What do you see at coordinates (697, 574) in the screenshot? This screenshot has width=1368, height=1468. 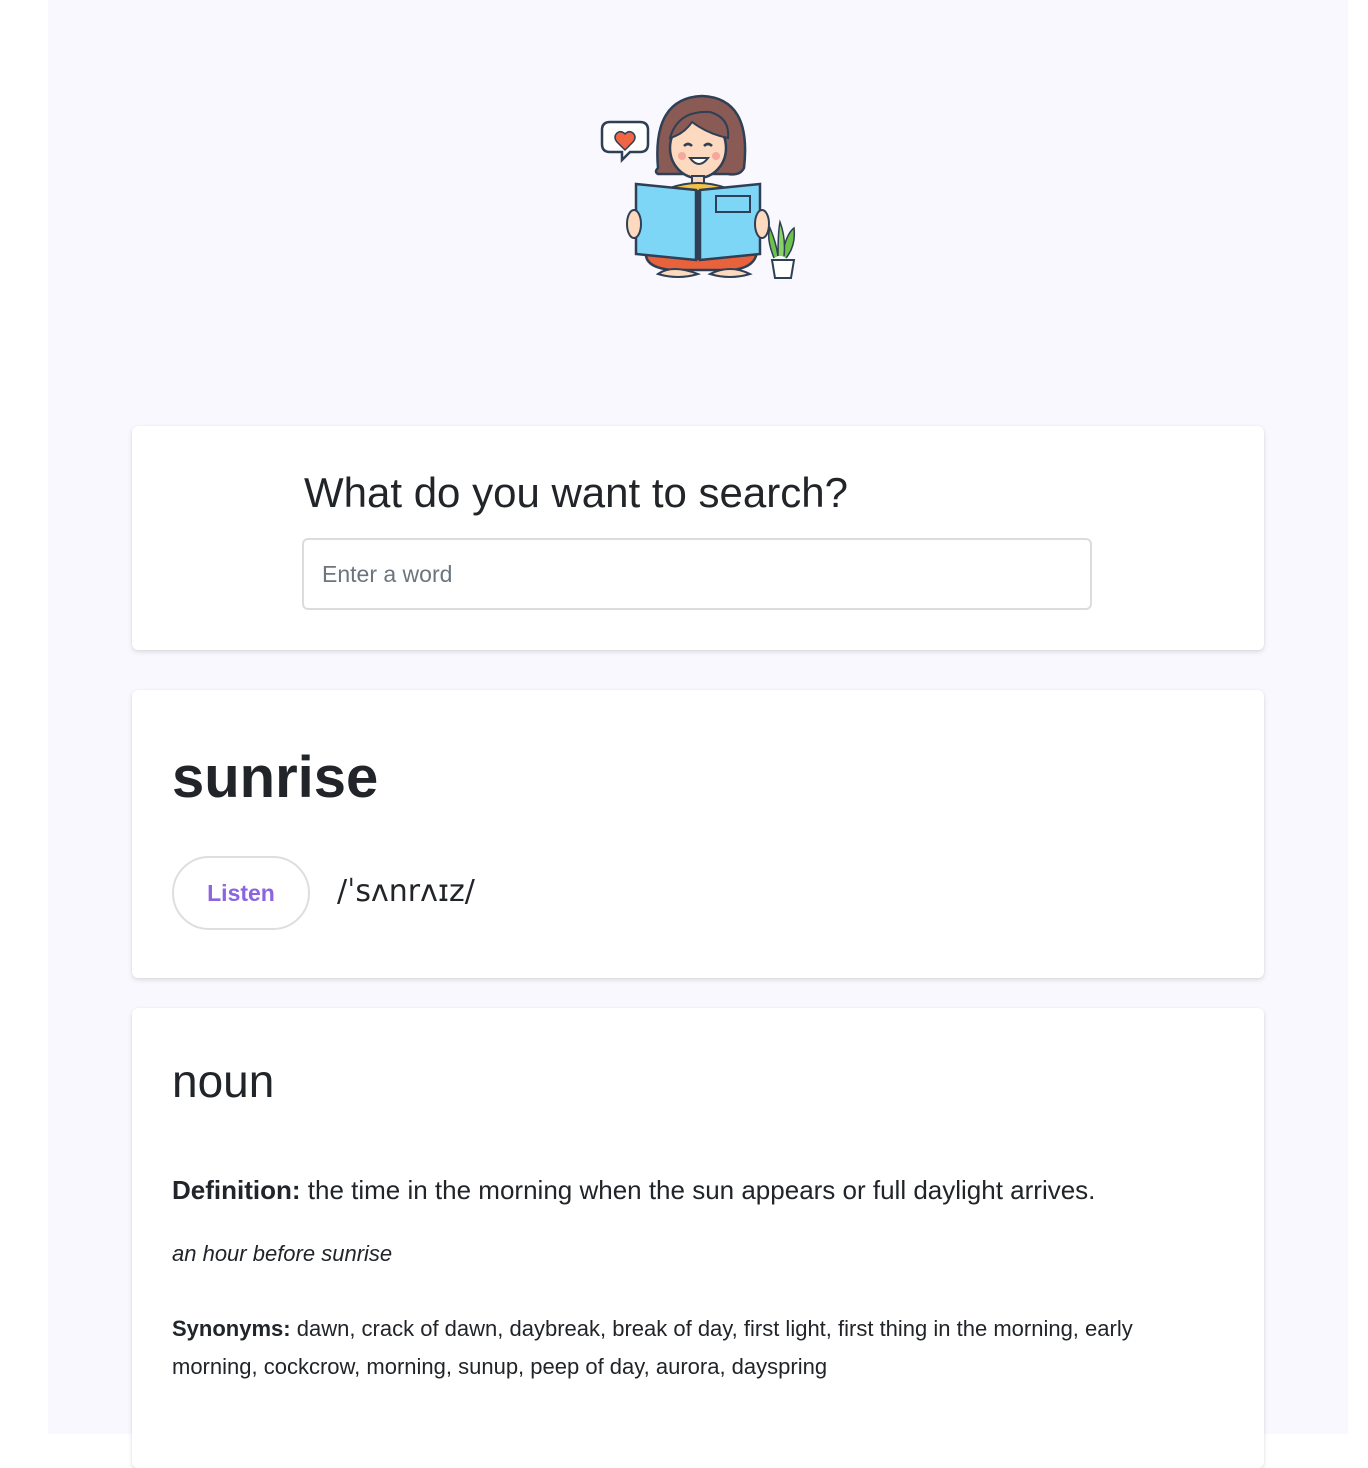 I see `search-input` at bounding box center [697, 574].